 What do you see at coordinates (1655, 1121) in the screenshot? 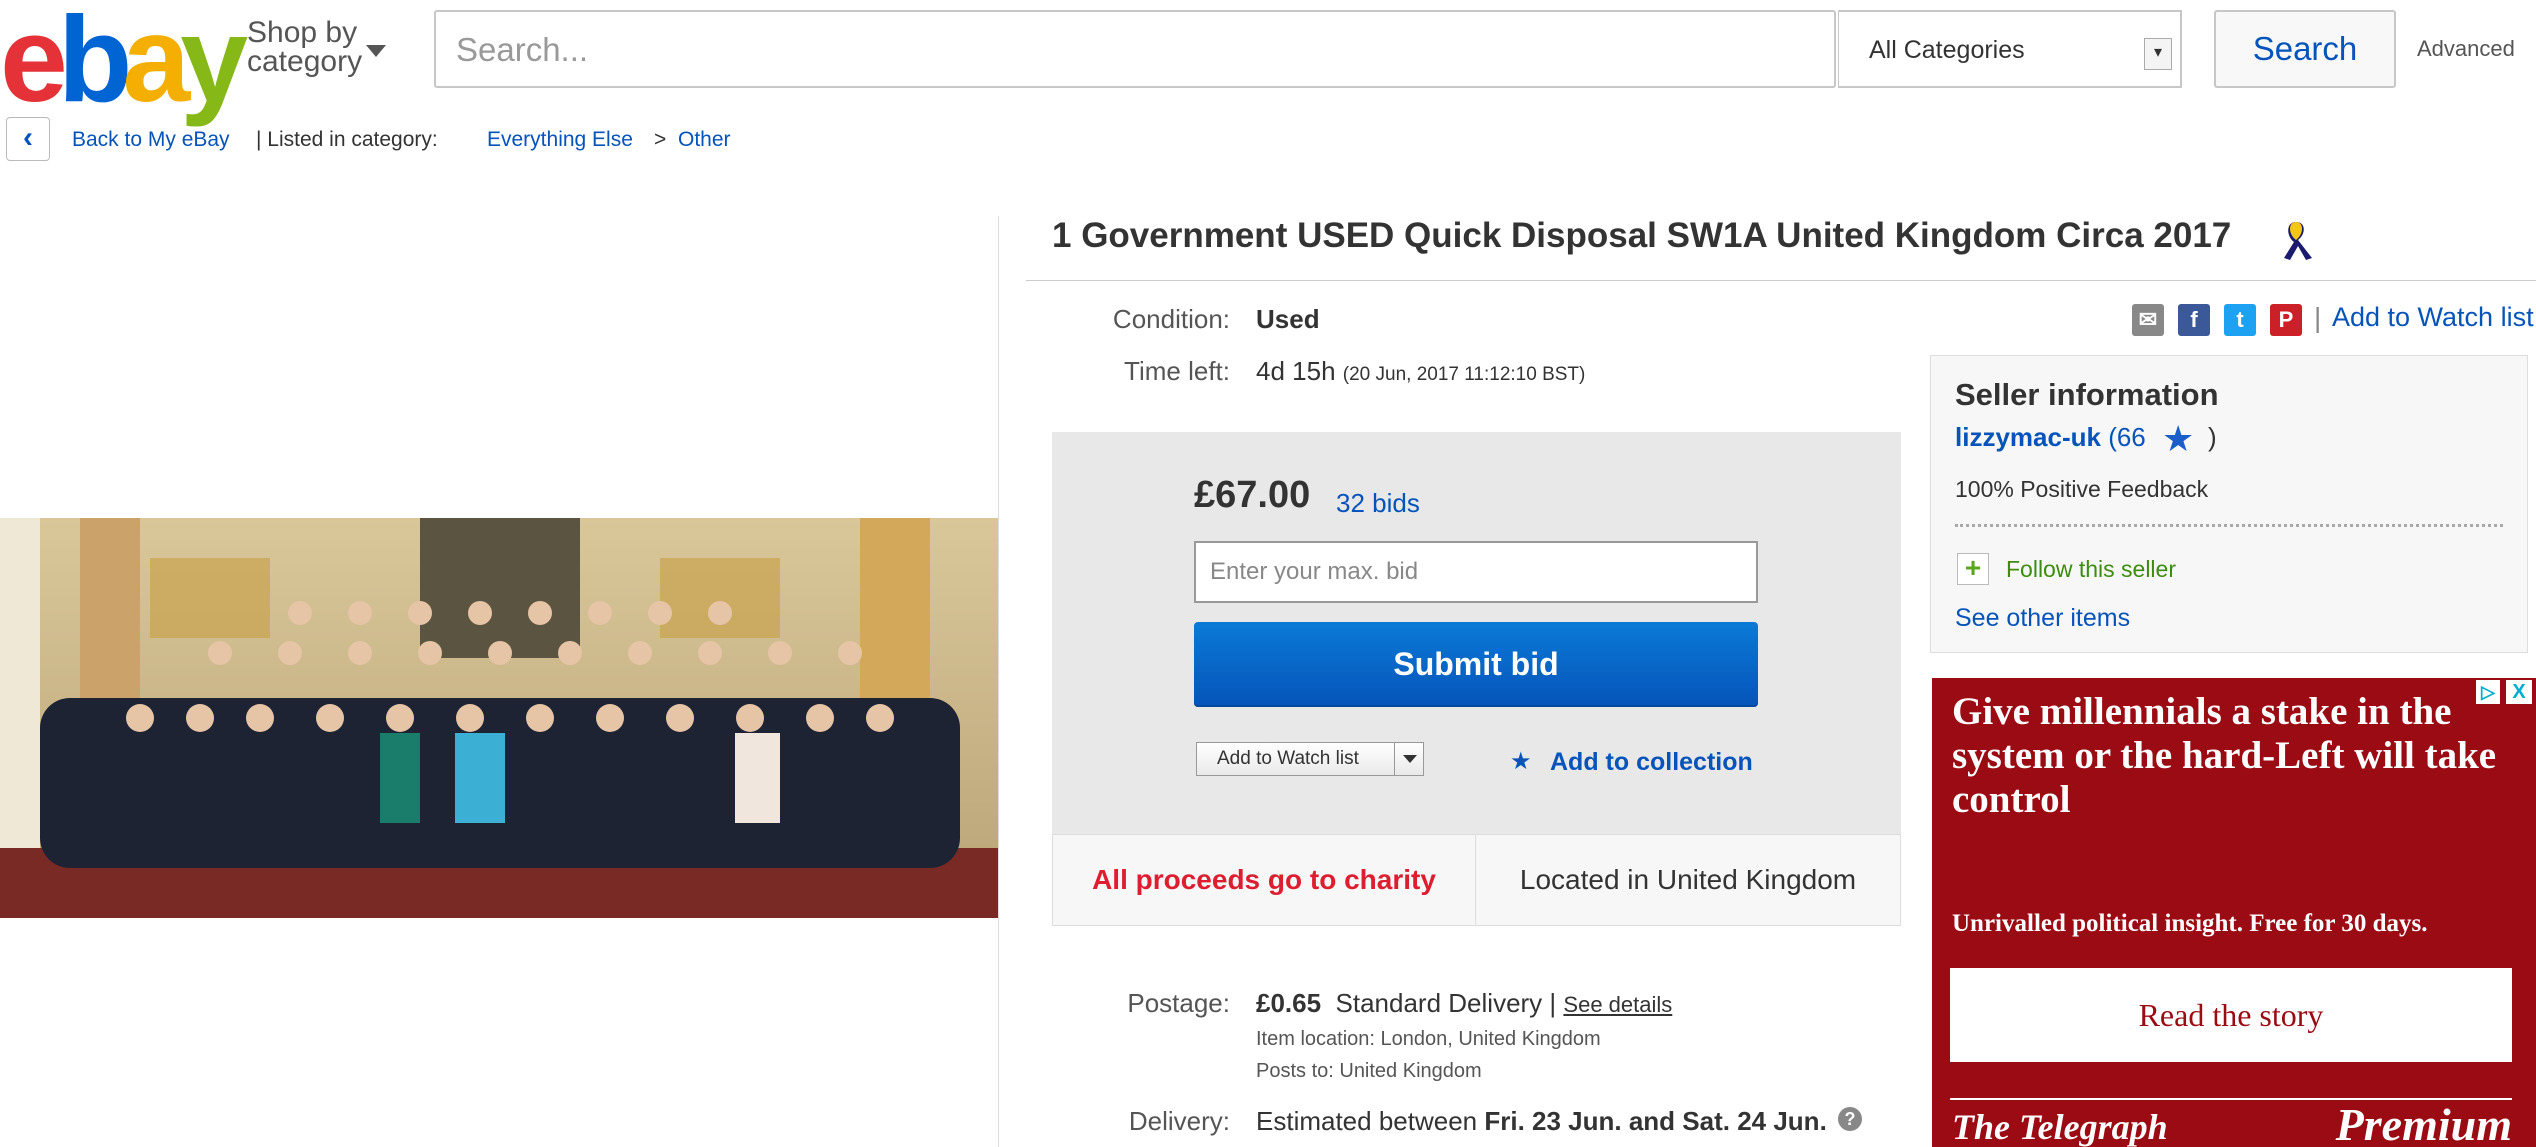
I see `delivery-dates: Fri. 23 Jun. and Sat. 24 Jun.` at bounding box center [1655, 1121].